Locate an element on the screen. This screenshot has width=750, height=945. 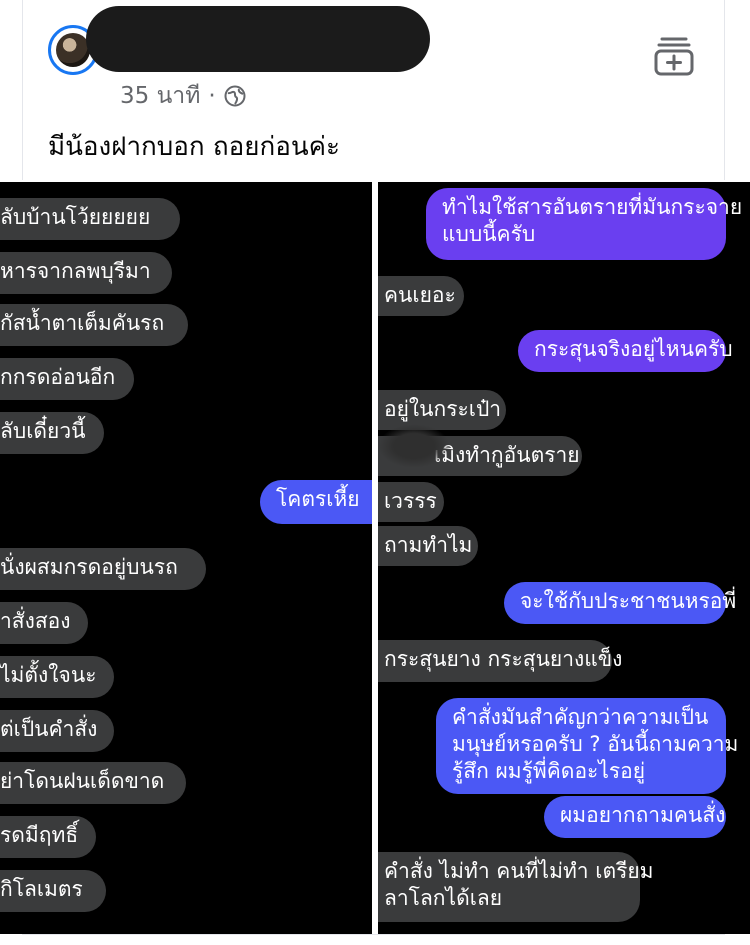
avatar-photo is located at coordinates (73, 50).